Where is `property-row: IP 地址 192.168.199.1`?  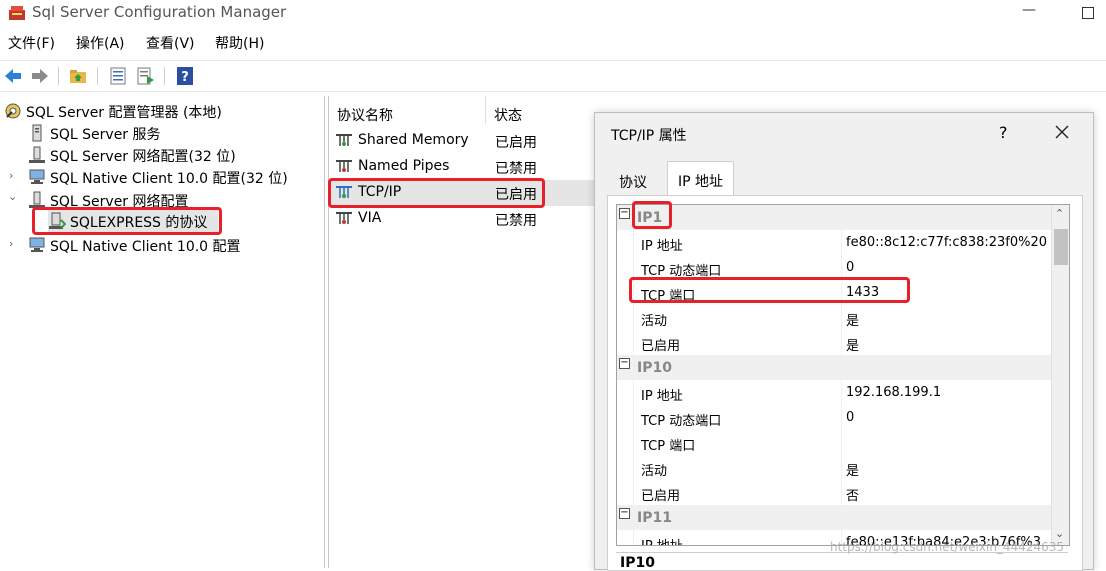
property-row: IP 地址 192.168.199.1 is located at coordinates (834, 392).